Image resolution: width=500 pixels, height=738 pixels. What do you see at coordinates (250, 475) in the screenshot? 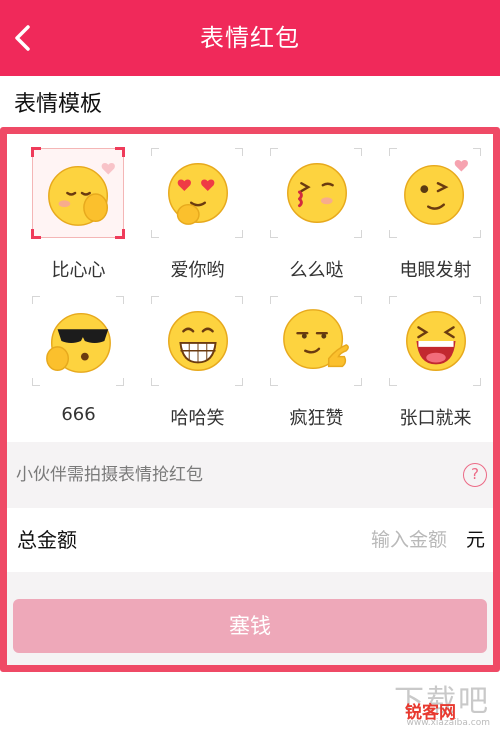
I see `hint-row: 小伙伴需拍摄表情抢红包 ?` at bounding box center [250, 475].